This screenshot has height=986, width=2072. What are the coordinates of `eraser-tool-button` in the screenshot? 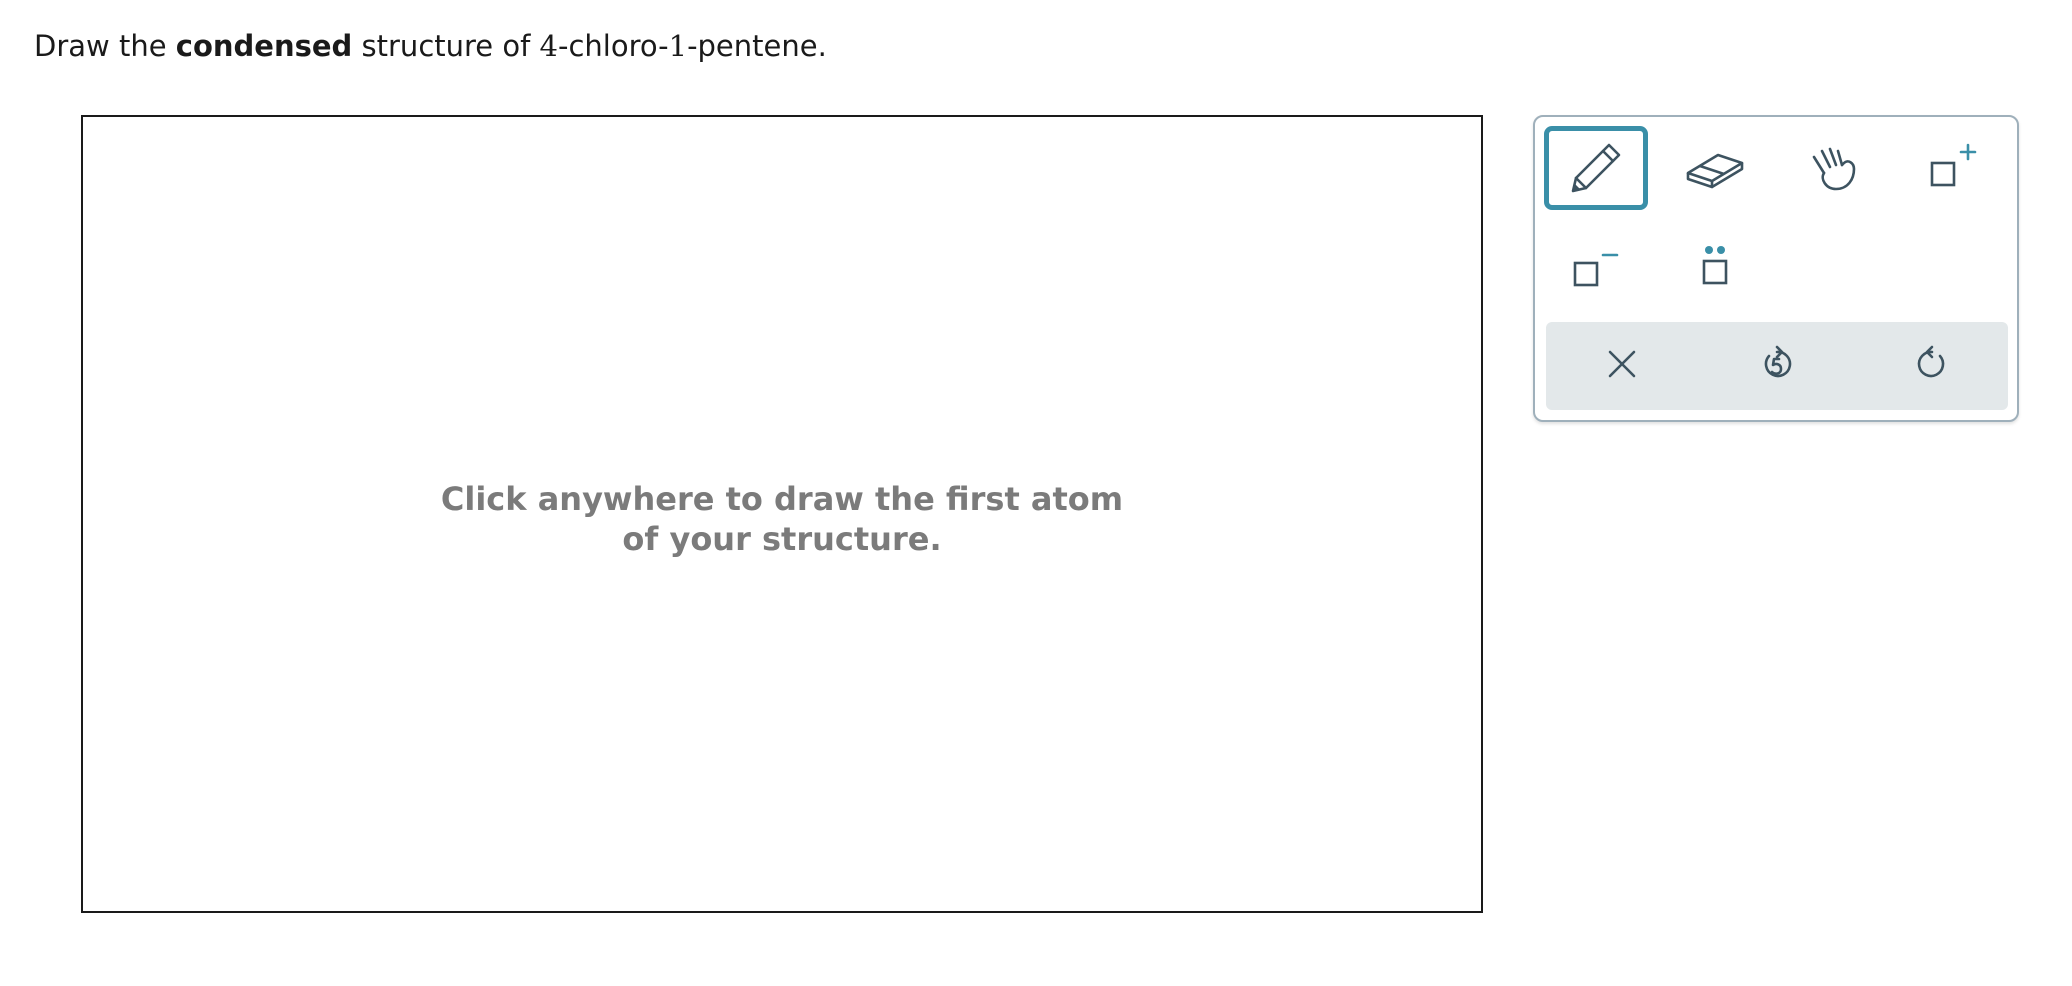 It's located at (1715, 168).